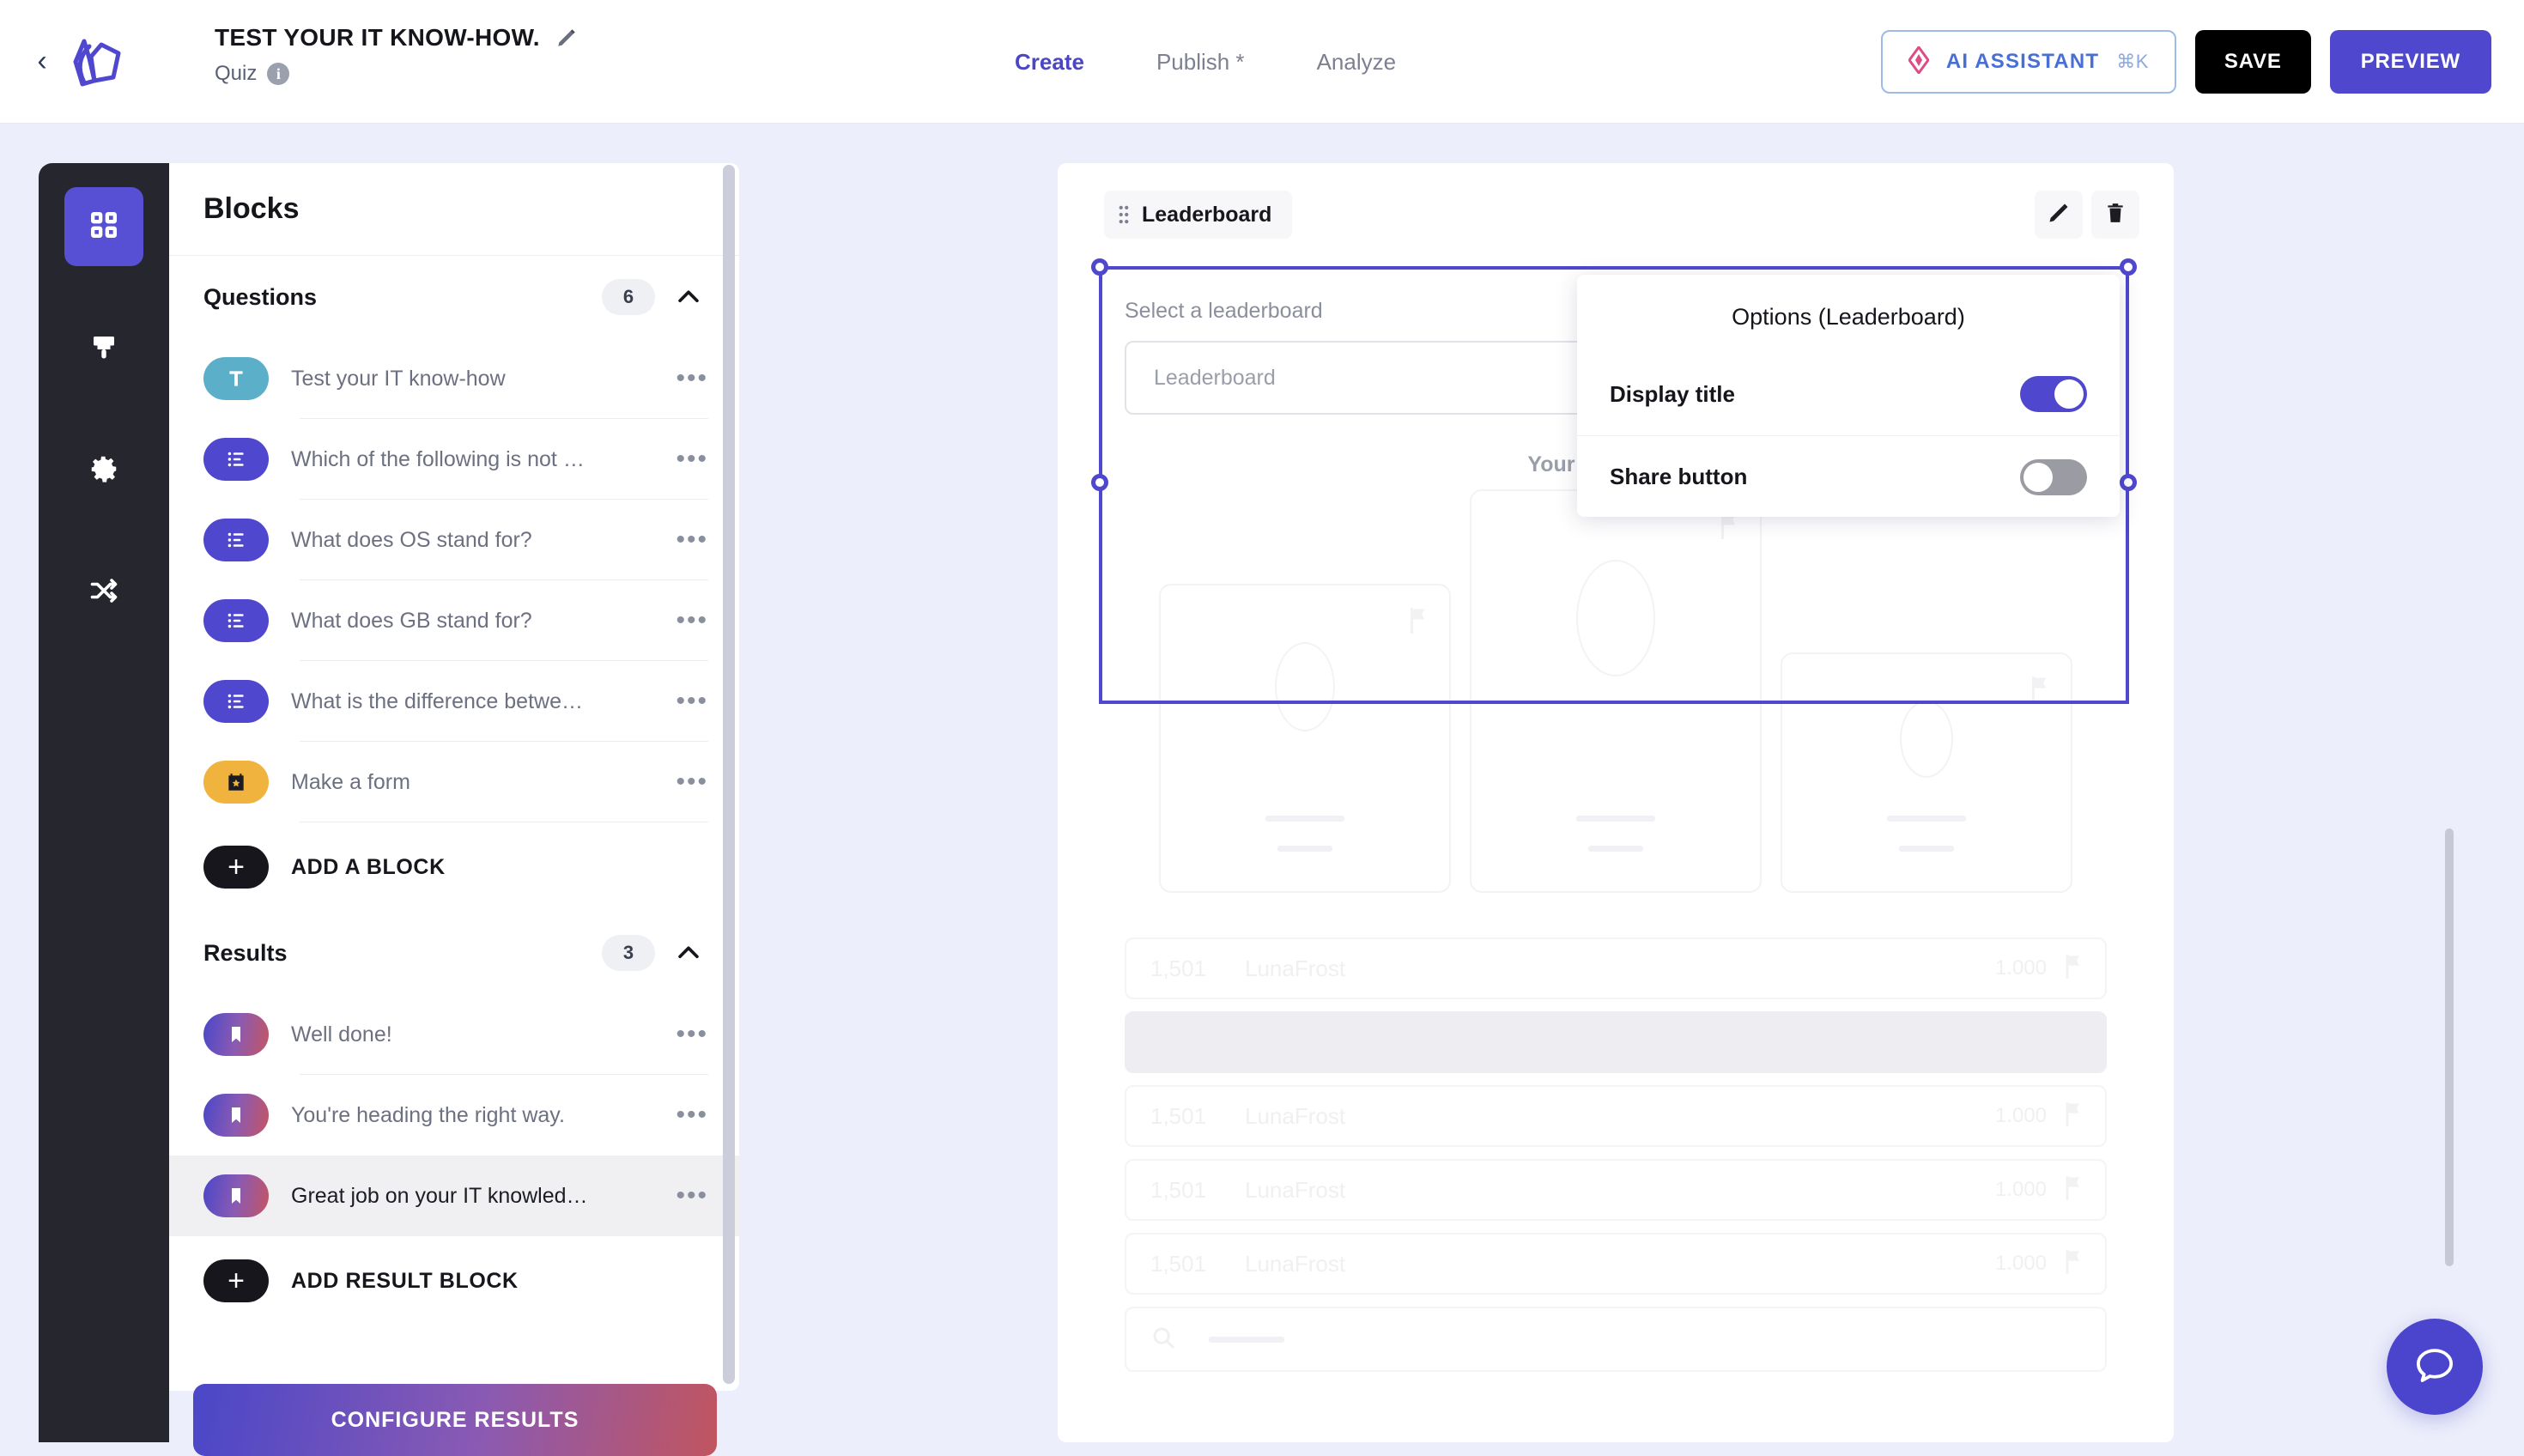 The image size is (2524, 1456). I want to click on section-header-questions: Questions 6, so click(454, 297).